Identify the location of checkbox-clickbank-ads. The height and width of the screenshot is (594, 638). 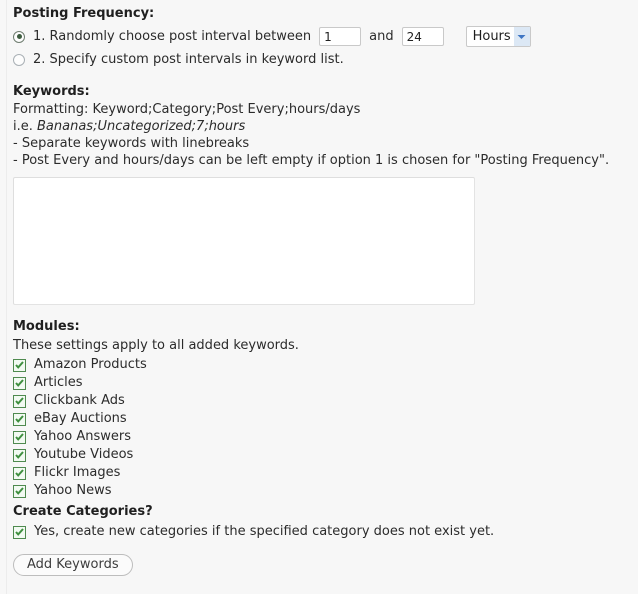
(19, 401).